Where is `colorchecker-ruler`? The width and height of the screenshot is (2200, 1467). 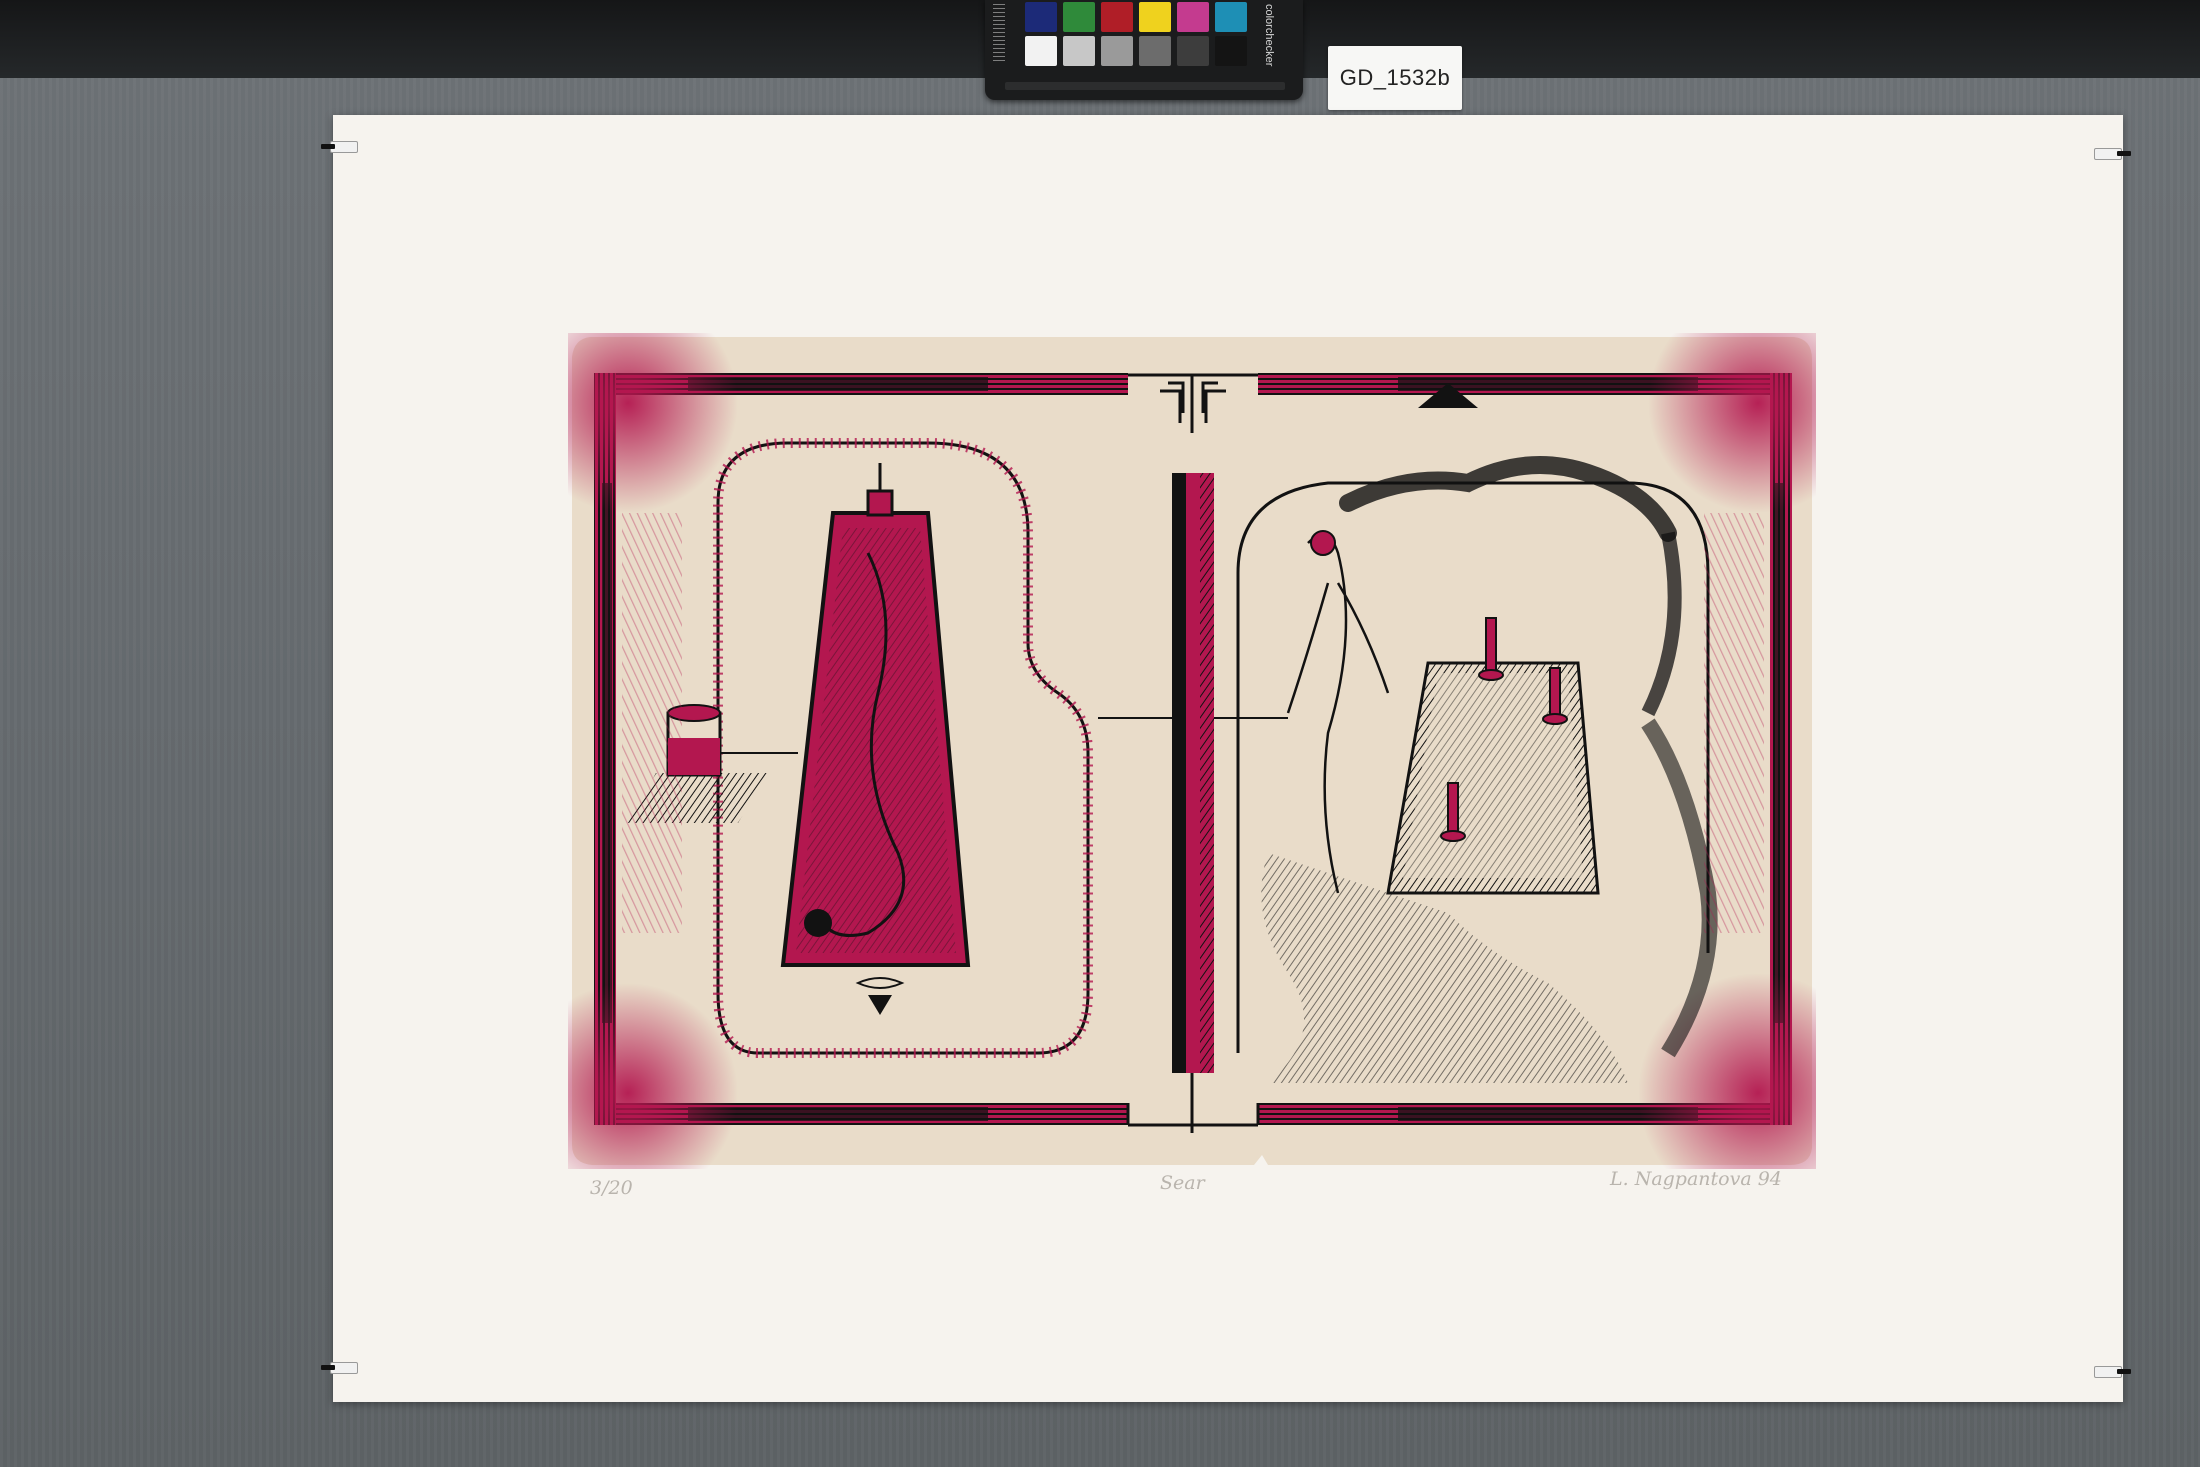 colorchecker-ruler is located at coordinates (999, 33).